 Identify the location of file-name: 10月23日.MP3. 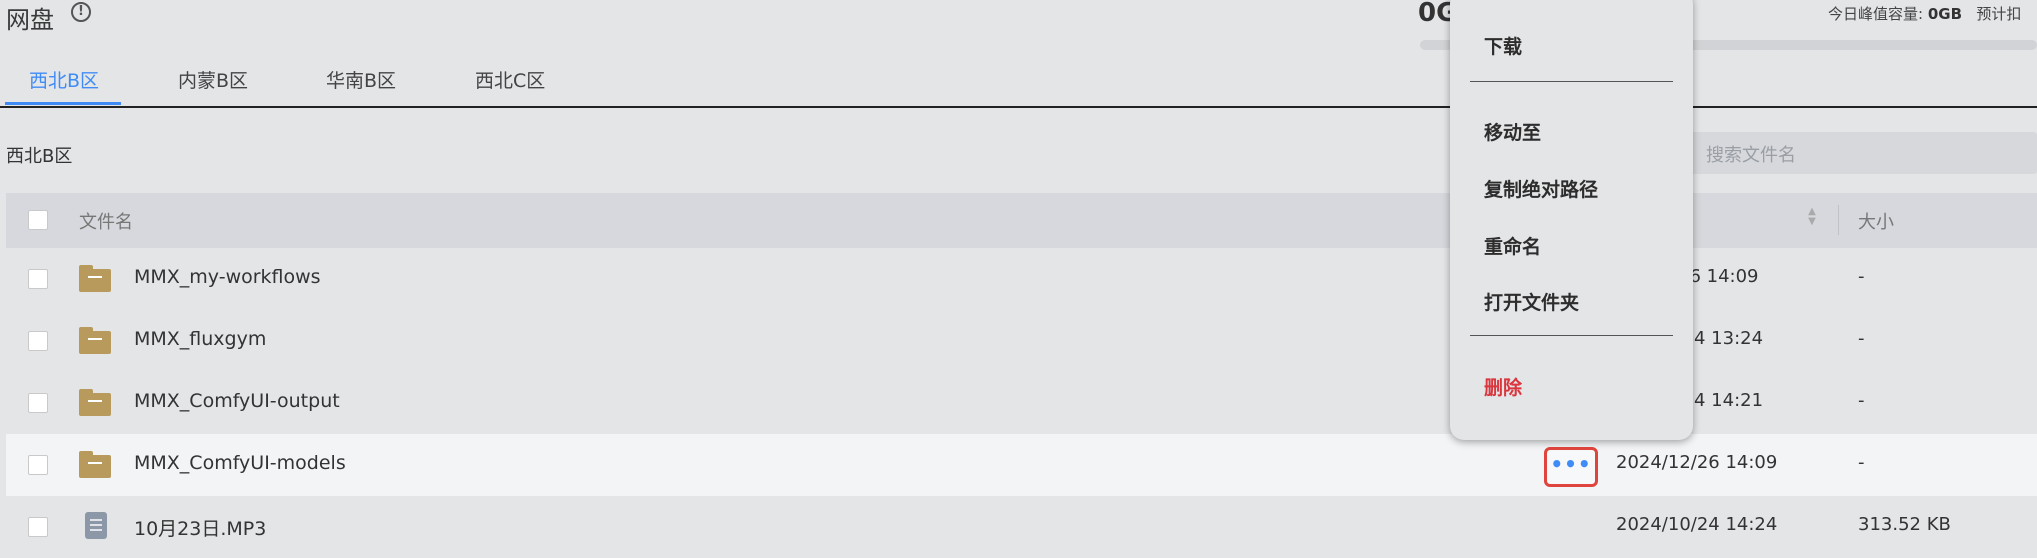
(200, 527).